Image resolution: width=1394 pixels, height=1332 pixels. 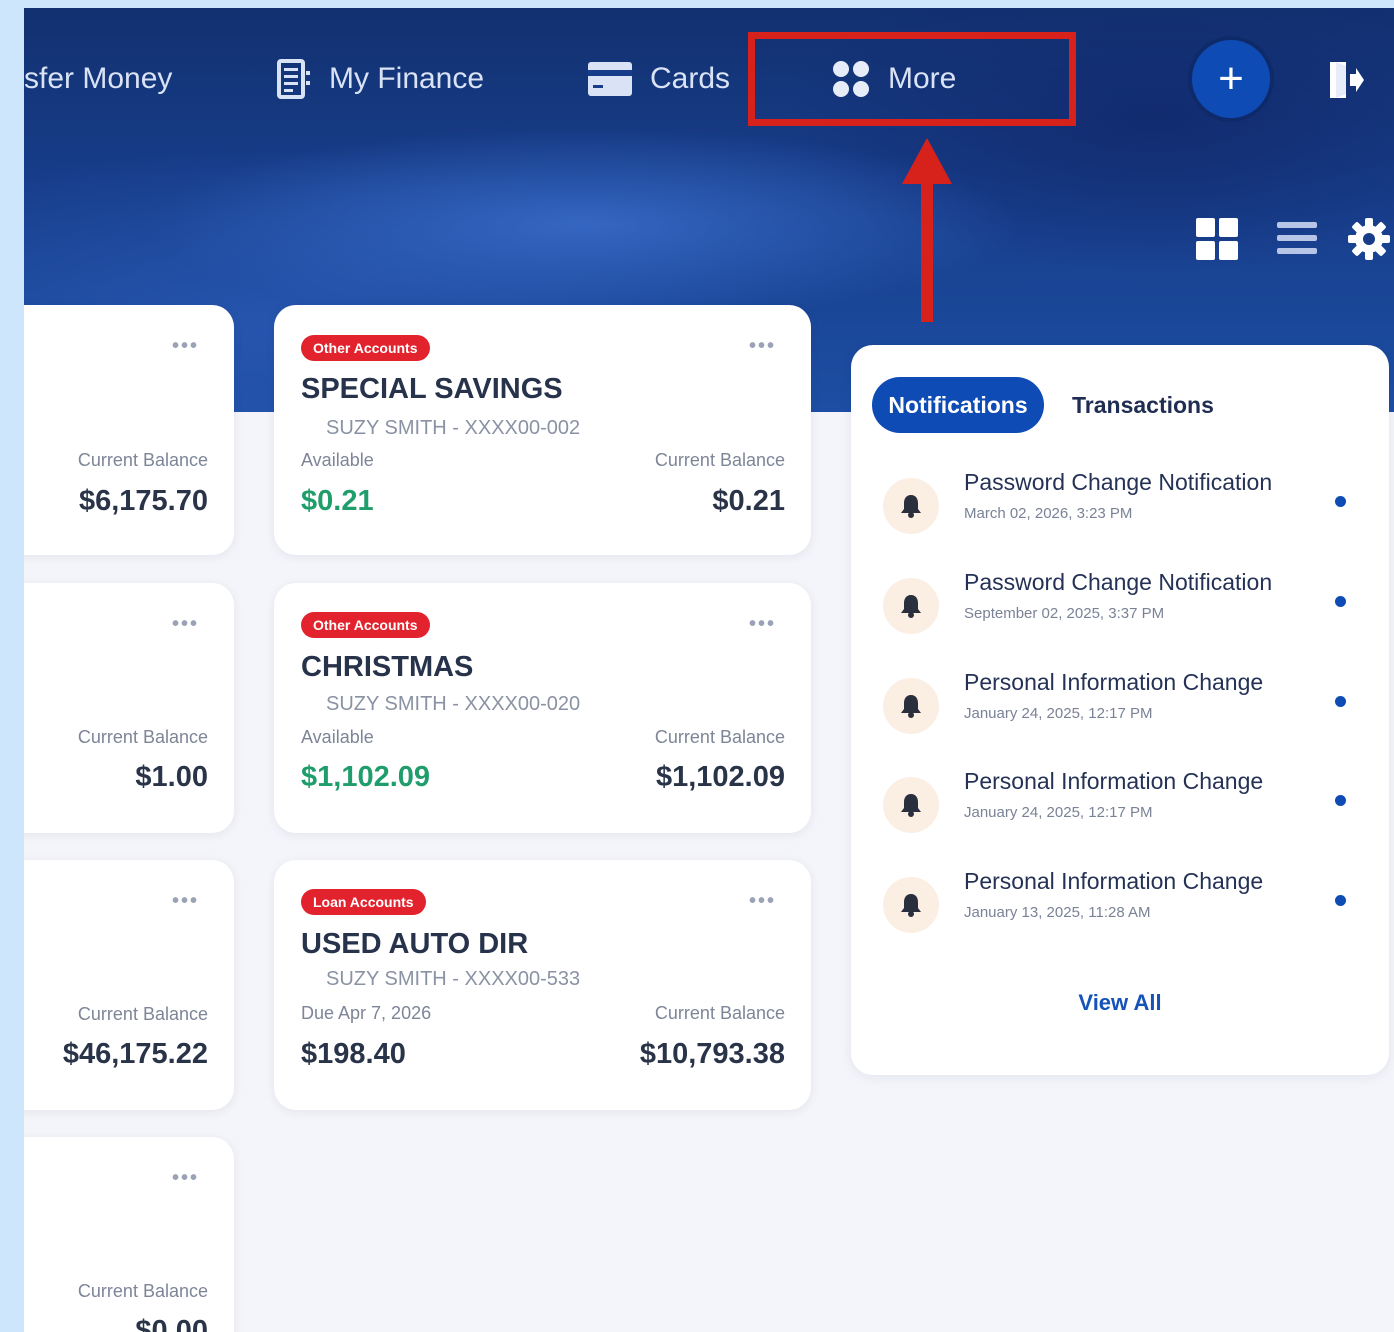 What do you see at coordinates (353, 1054) in the screenshot?
I see `payment-due-value: $198.40` at bounding box center [353, 1054].